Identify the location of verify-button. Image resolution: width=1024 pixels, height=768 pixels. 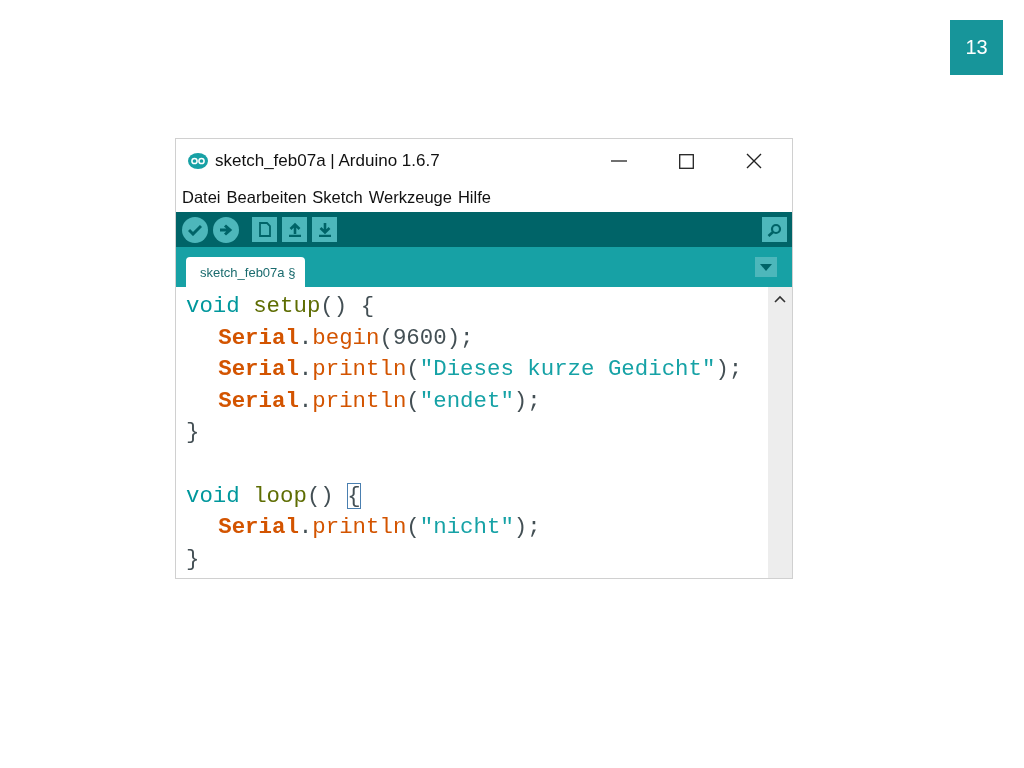
(195, 229).